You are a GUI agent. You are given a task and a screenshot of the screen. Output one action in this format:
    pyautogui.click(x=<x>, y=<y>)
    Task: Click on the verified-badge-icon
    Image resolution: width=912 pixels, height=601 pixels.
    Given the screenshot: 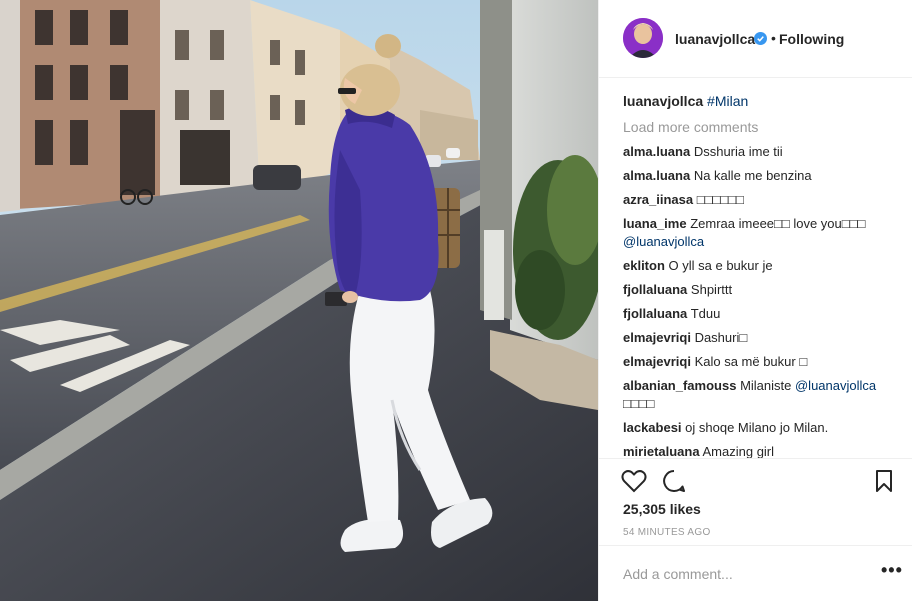 What is the action you would take?
    pyautogui.click(x=760, y=38)
    